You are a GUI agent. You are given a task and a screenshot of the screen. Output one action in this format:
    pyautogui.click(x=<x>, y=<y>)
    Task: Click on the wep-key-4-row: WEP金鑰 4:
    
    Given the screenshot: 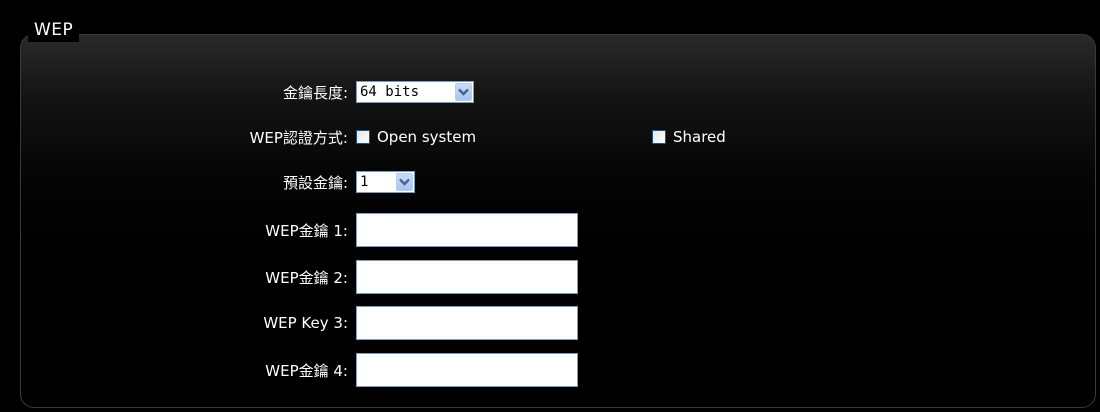 What is the action you would take?
    pyautogui.click(x=550, y=370)
    